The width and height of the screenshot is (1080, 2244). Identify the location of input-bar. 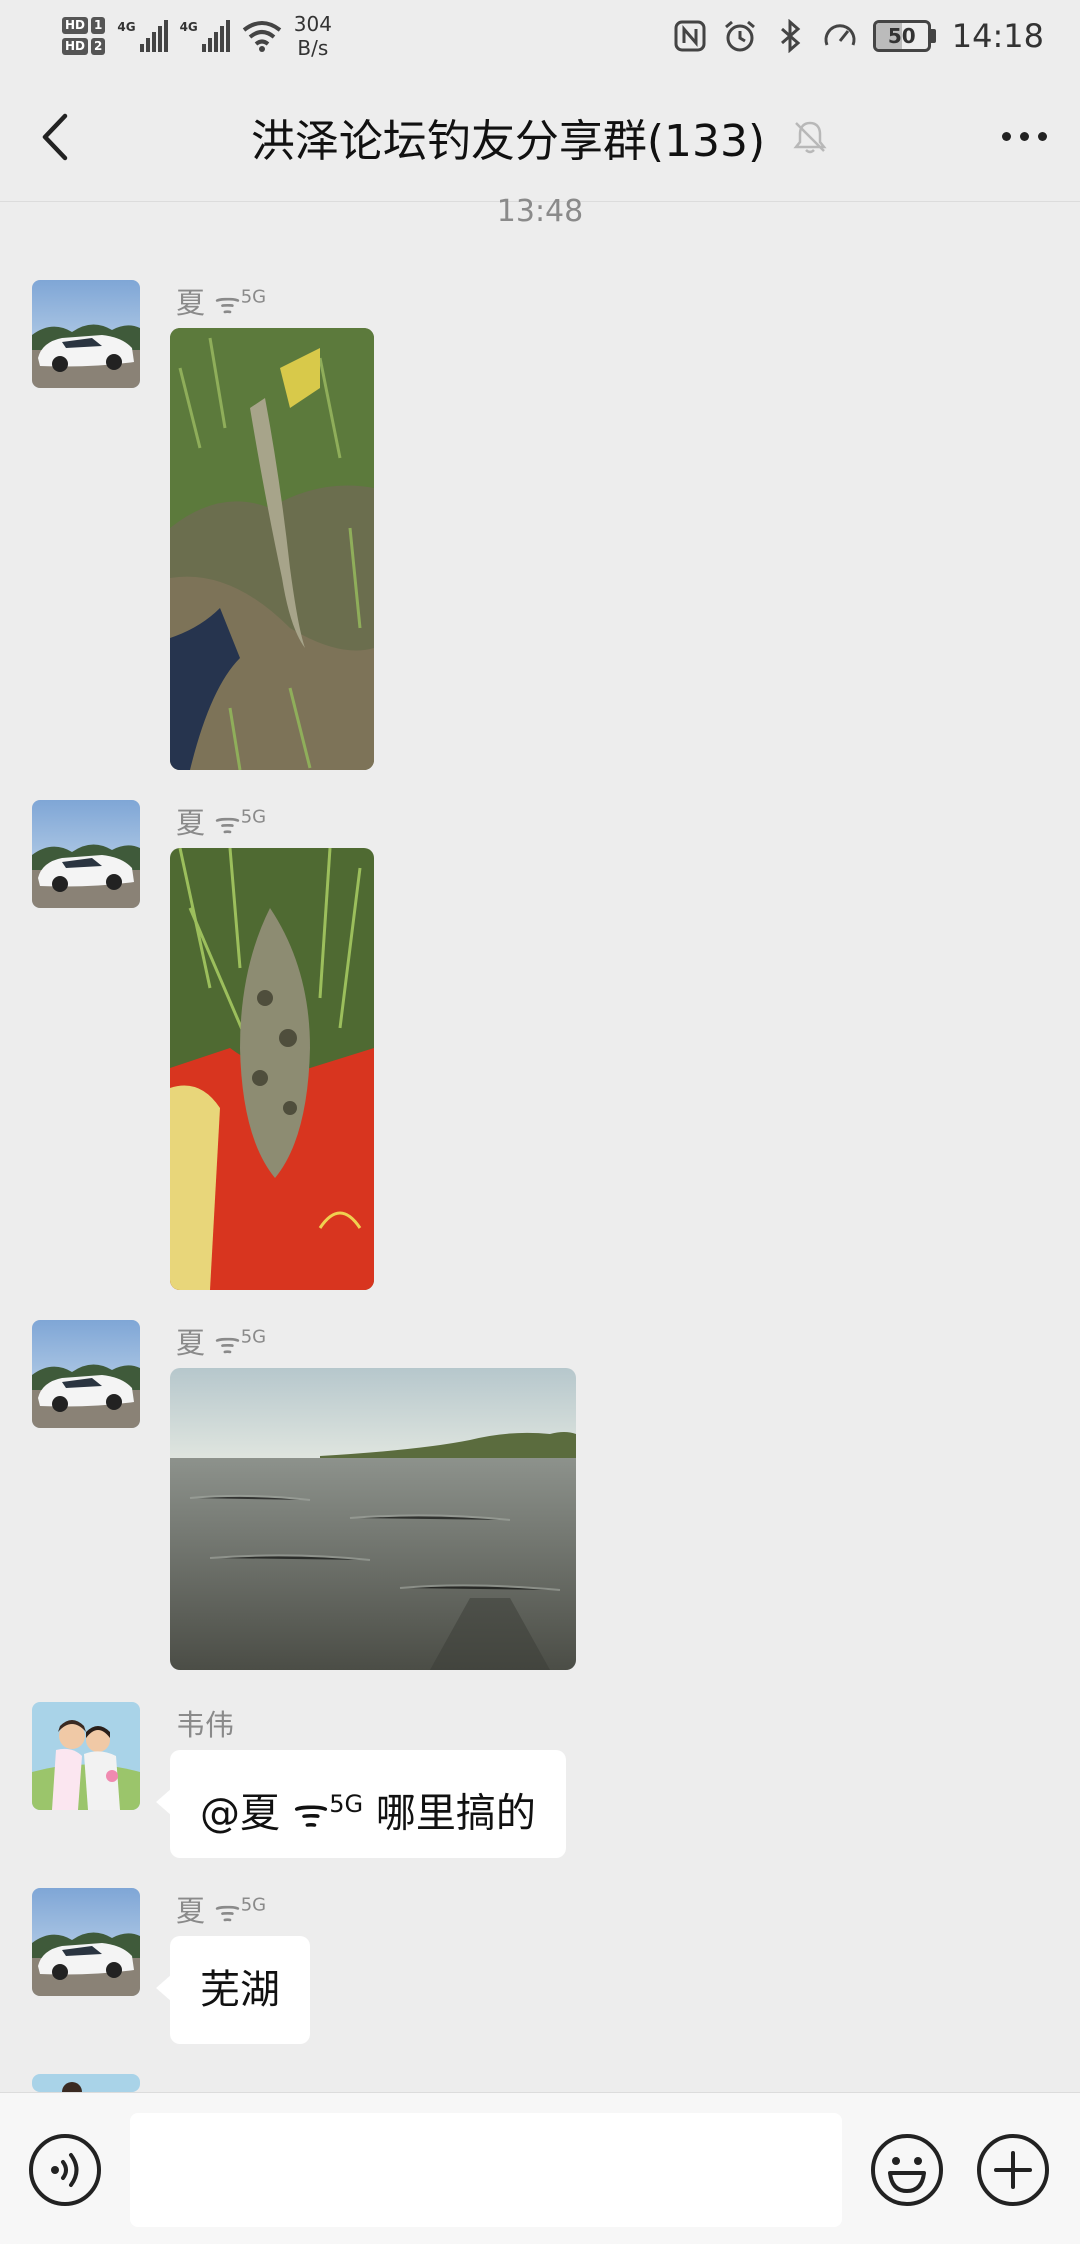
(540, 2168).